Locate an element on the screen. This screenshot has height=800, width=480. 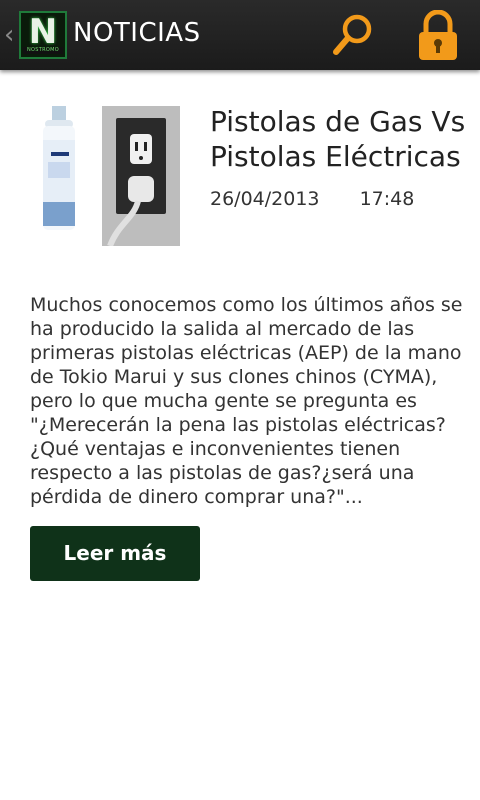
article-meta: 26/04/2013 17:48 is located at coordinates (312, 199).